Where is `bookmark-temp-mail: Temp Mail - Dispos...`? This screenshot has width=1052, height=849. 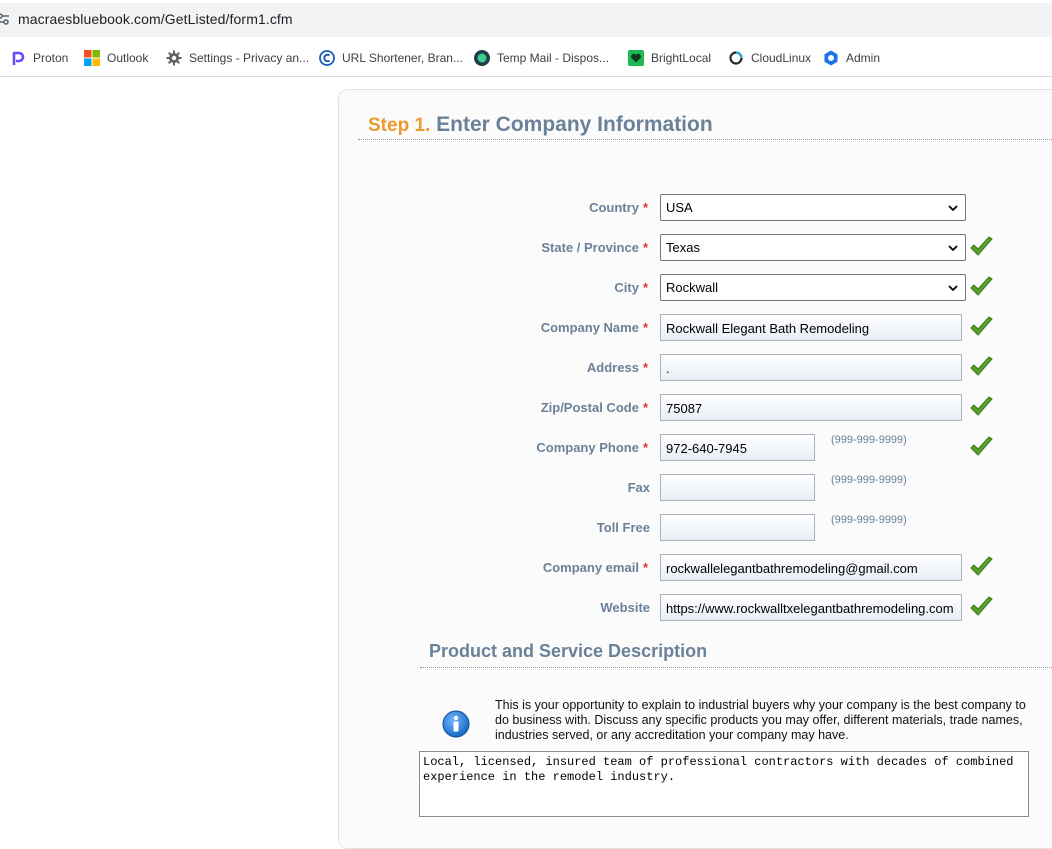
bookmark-temp-mail: Temp Mail - Dispos... is located at coordinates (541, 58).